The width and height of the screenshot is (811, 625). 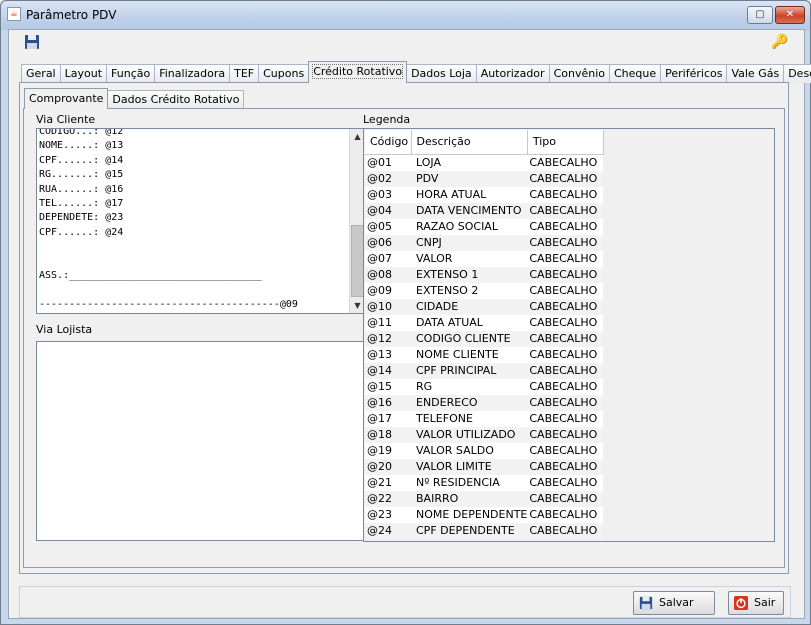 I want to click on cell-descricao: NOME CLIENTE, so click(x=469, y=354).